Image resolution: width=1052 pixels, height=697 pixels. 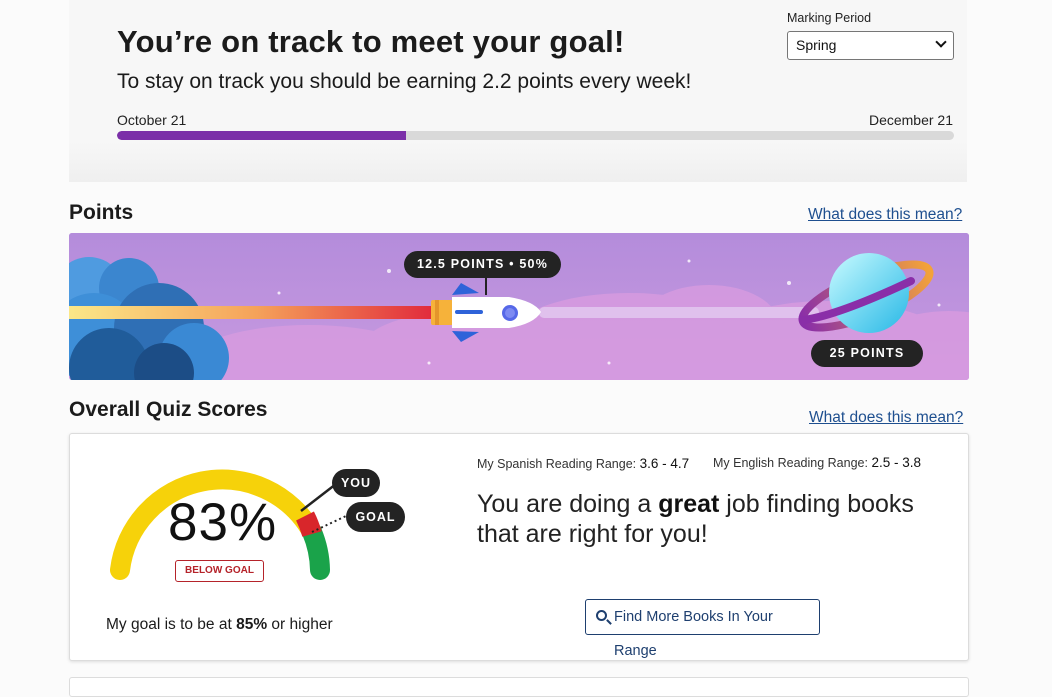 What do you see at coordinates (356, 483) in the screenshot?
I see `you-marker-pill: YOU` at bounding box center [356, 483].